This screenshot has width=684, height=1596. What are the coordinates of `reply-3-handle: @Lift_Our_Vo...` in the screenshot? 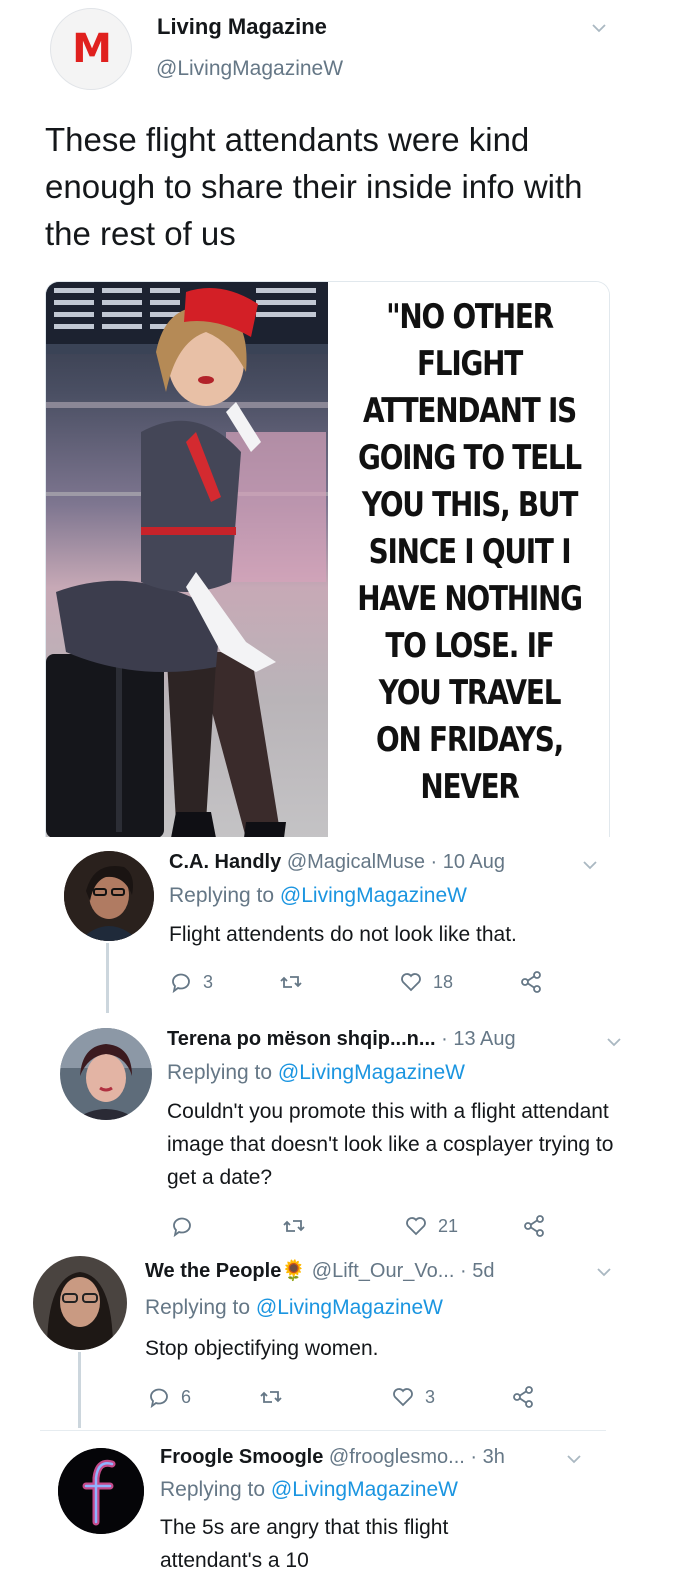 It's located at (383, 1271).